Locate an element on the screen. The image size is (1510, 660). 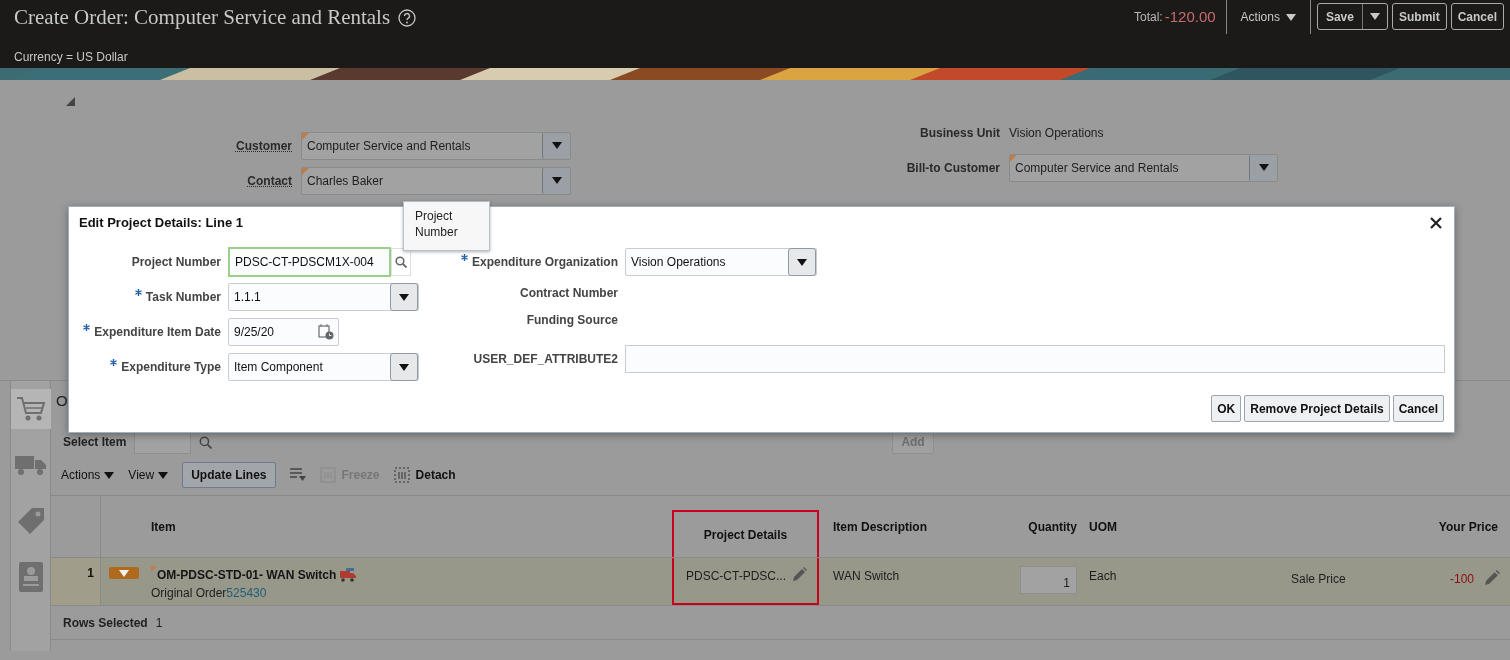
date-field: 9/25/20 is located at coordinates (283, 332).